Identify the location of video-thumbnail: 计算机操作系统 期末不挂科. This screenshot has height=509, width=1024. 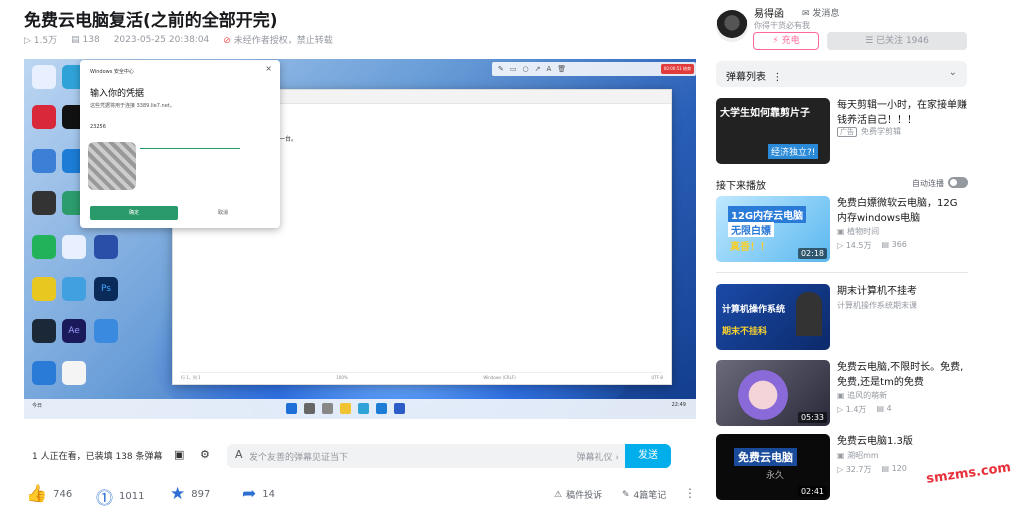
(773, 317).